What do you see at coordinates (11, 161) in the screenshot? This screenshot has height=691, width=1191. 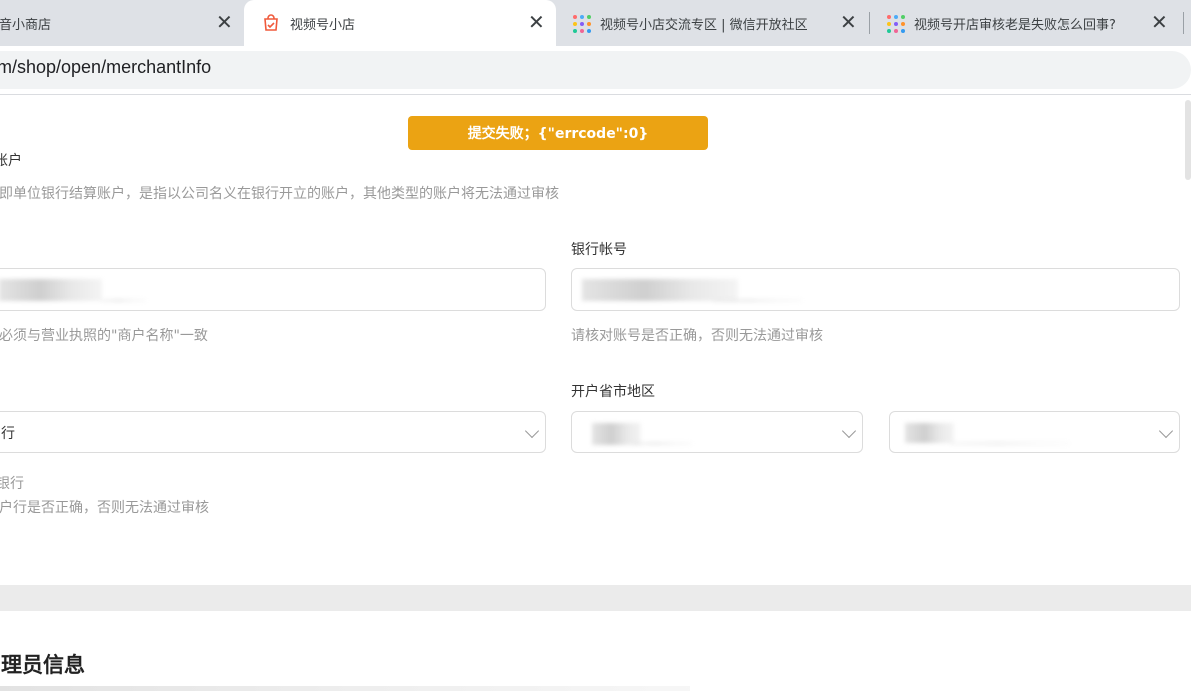 I see `bank-section-title: 账户` at bounding box center [11, 161].